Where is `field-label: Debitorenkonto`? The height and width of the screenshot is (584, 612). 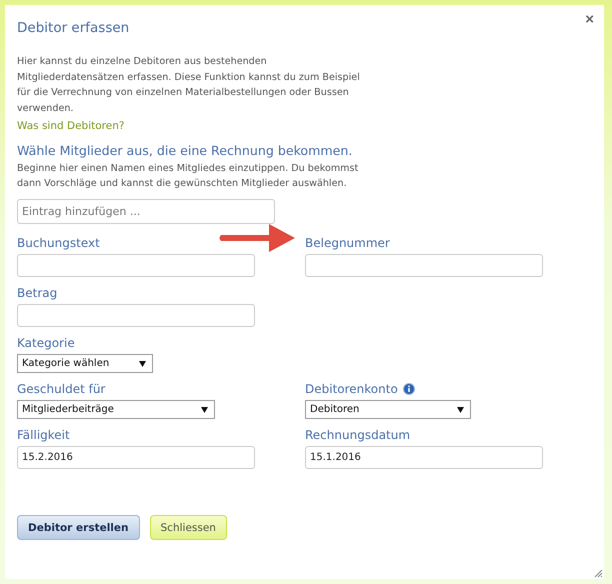
field-label: Debitorenkonto is located at coordinates (351, 389).